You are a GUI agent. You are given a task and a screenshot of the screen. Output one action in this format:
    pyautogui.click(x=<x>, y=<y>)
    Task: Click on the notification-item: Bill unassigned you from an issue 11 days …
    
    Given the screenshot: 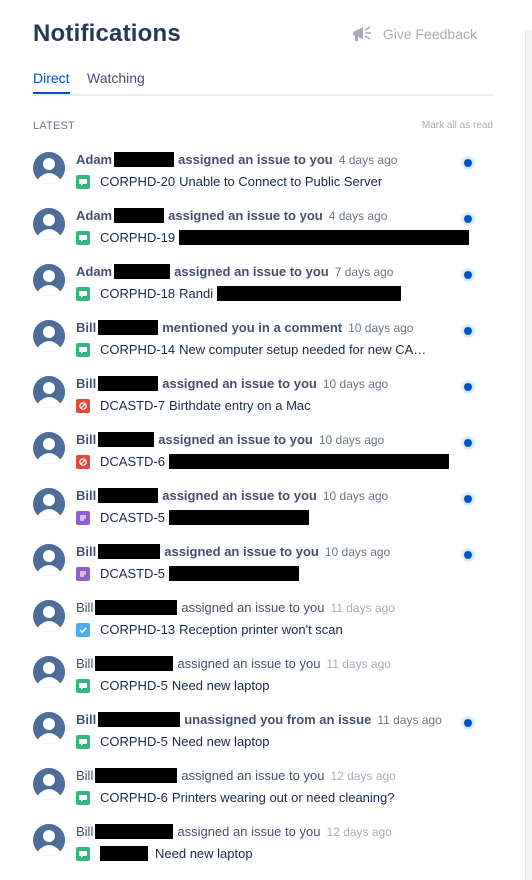 What is the action you would take?
    pyautogui.click(x=263, y=738)
    